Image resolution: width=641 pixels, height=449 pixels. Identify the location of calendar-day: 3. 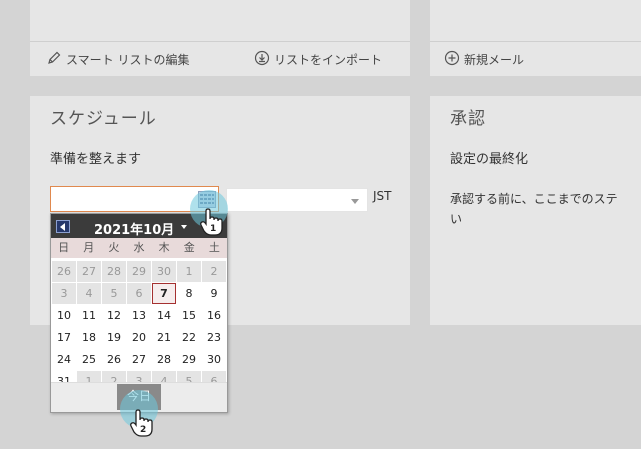
(64, 293).